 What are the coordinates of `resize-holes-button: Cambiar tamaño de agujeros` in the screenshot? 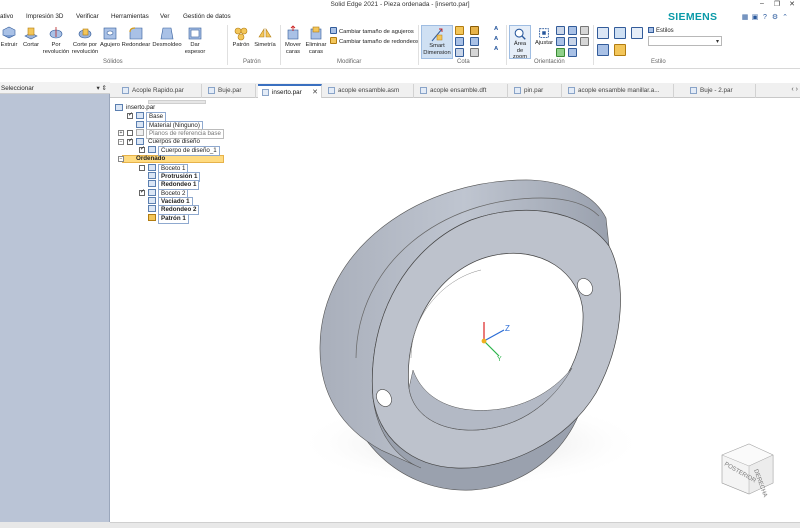 It's located at (372, 31).